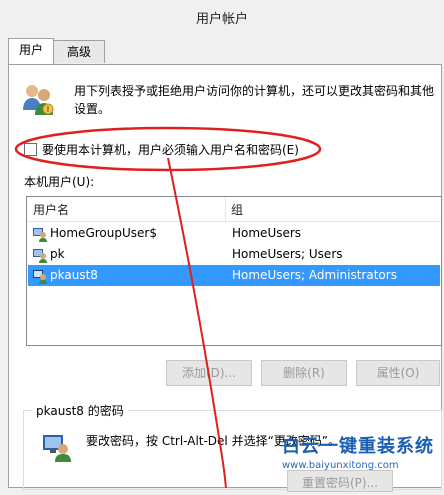  I want to click on title-bar: 用户帐户, so click(222, 16).